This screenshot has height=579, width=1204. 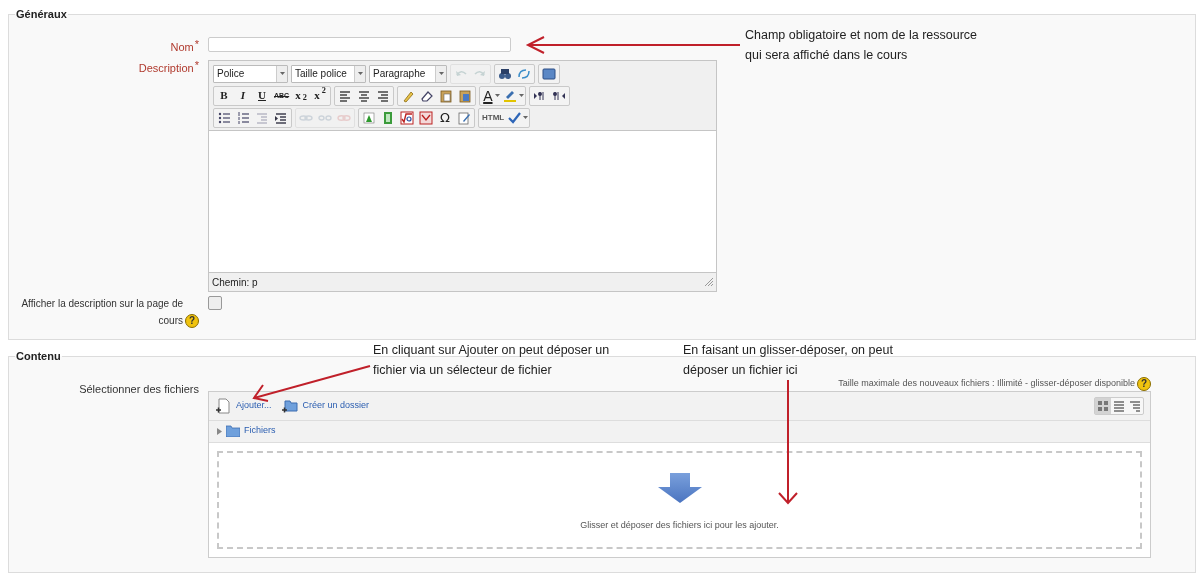 I want to click on highlighter-icon, so click(x=509, y=95).